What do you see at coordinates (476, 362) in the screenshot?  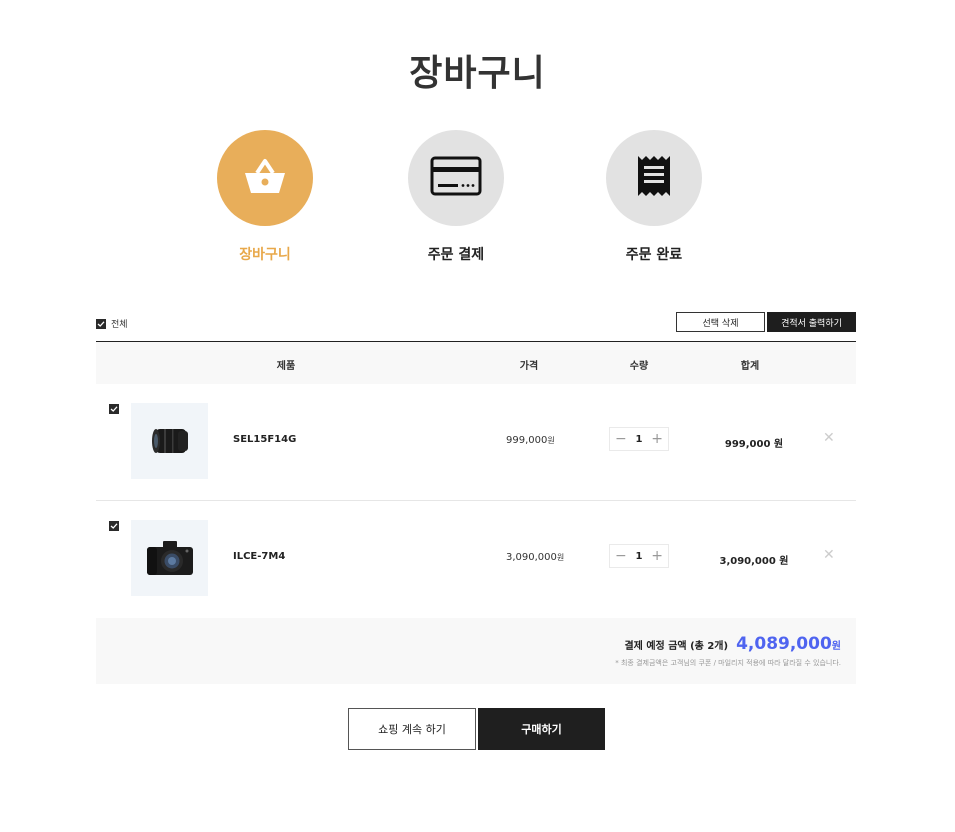 I see `table-header: 제품 가격 수량 합계` at bounding box center [476, 362].